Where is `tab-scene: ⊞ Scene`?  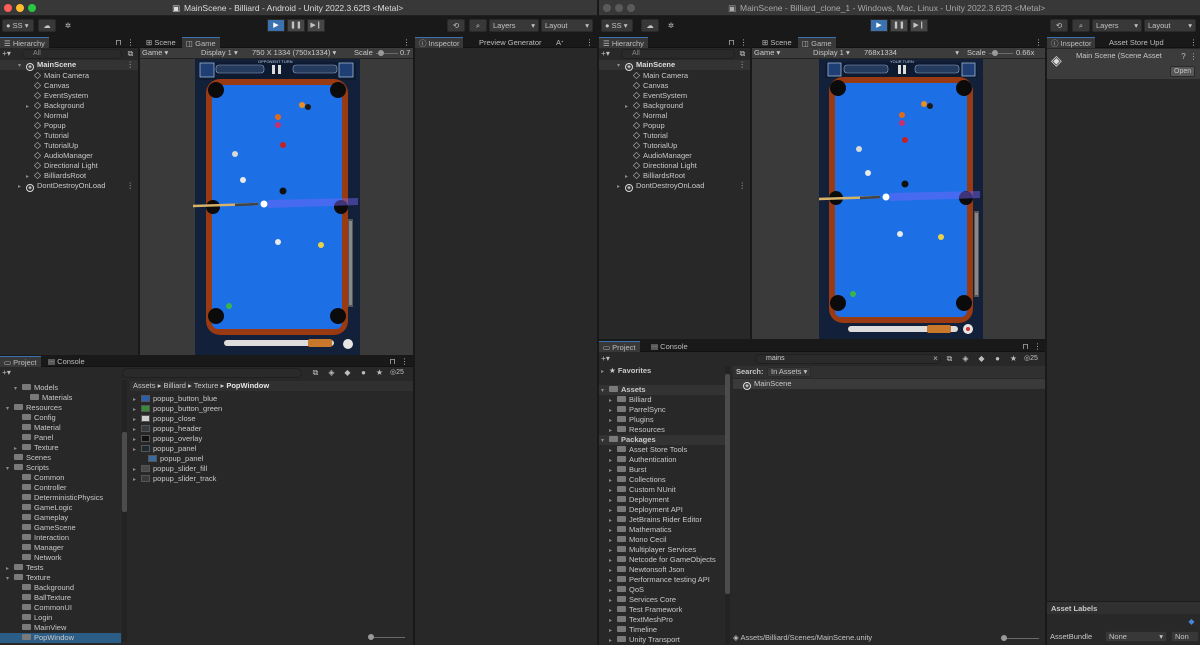 tab-scene: ⊞ Scene is located at coordinates (777, 42).